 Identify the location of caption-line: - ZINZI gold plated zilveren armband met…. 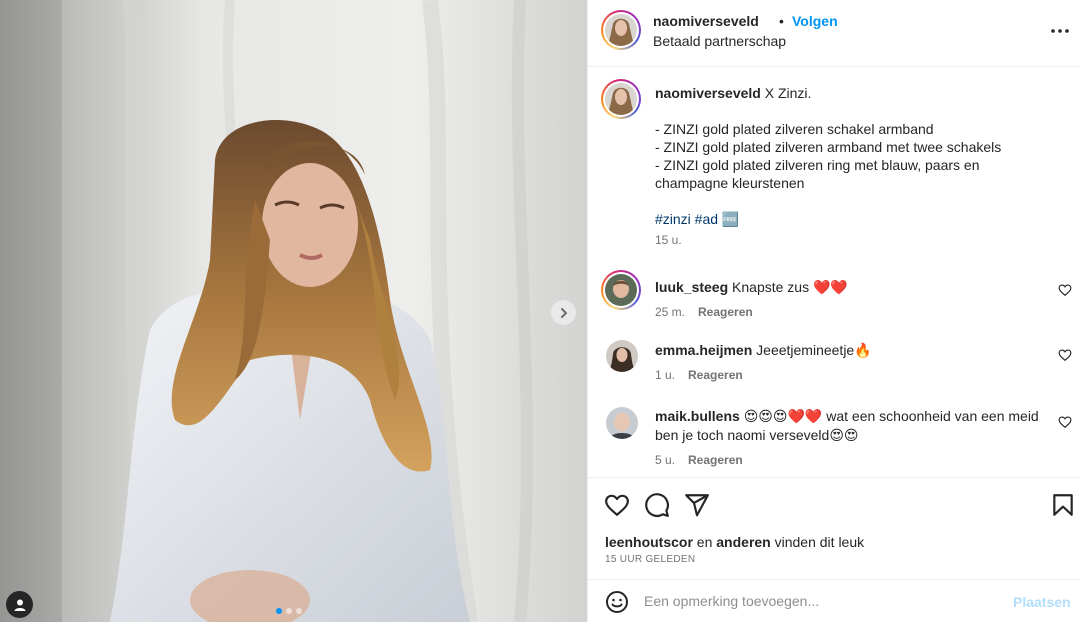
(828, 147).